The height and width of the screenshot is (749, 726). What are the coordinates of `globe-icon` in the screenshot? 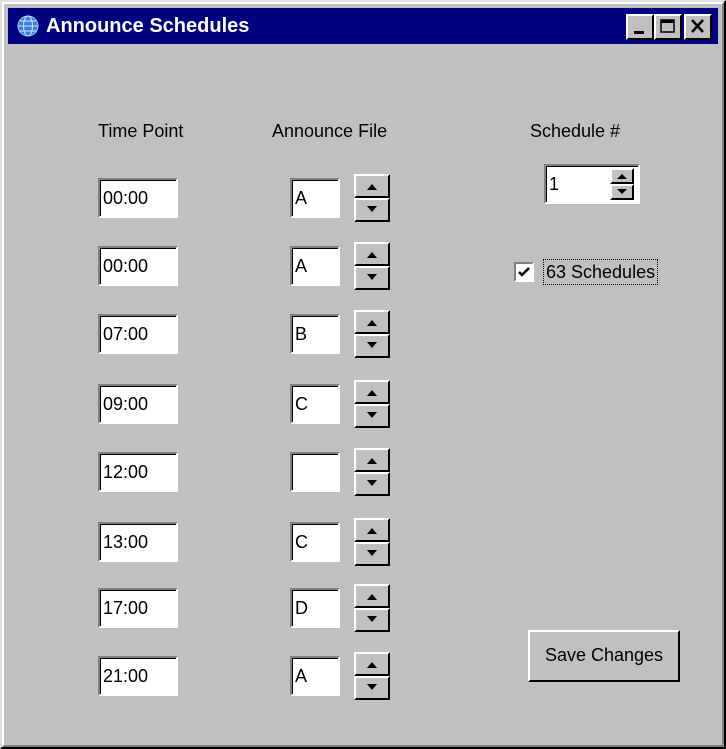 It's located at (28, 26).